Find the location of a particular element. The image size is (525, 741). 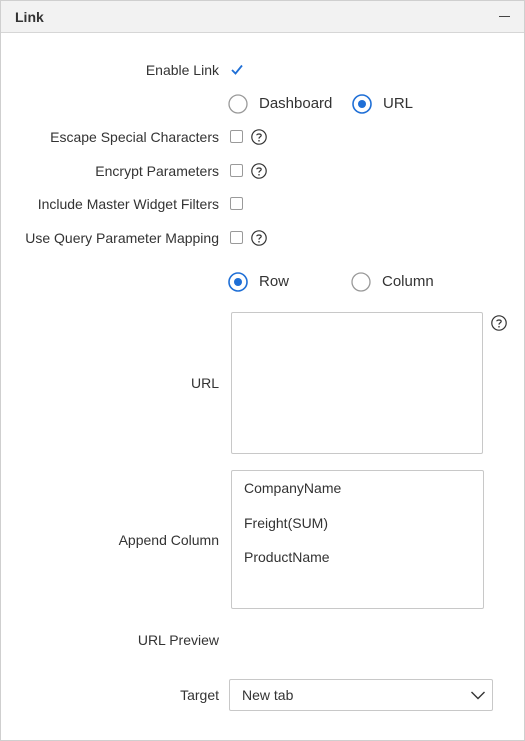

panel-title: Link is located at coordinates (29, 17).